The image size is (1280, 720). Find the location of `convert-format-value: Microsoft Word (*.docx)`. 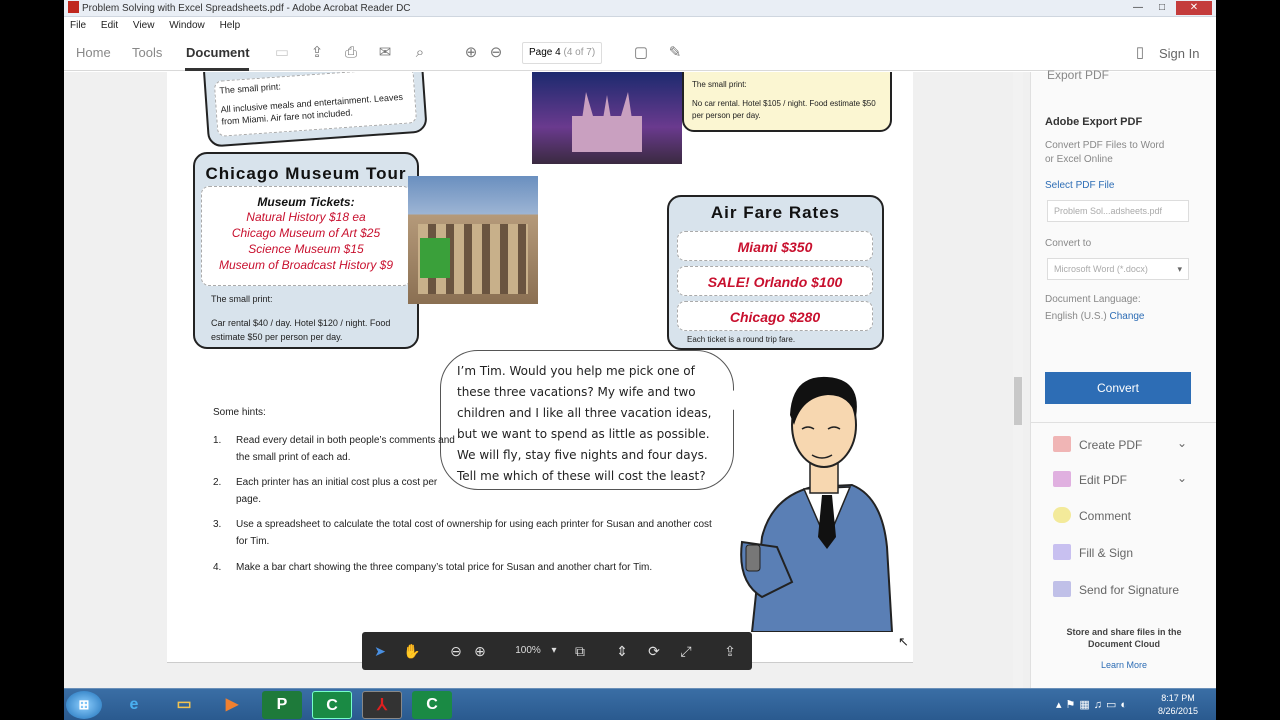

convert-format-value: Microsoft Word (*.docx) is located at coordinates (1101, 269).